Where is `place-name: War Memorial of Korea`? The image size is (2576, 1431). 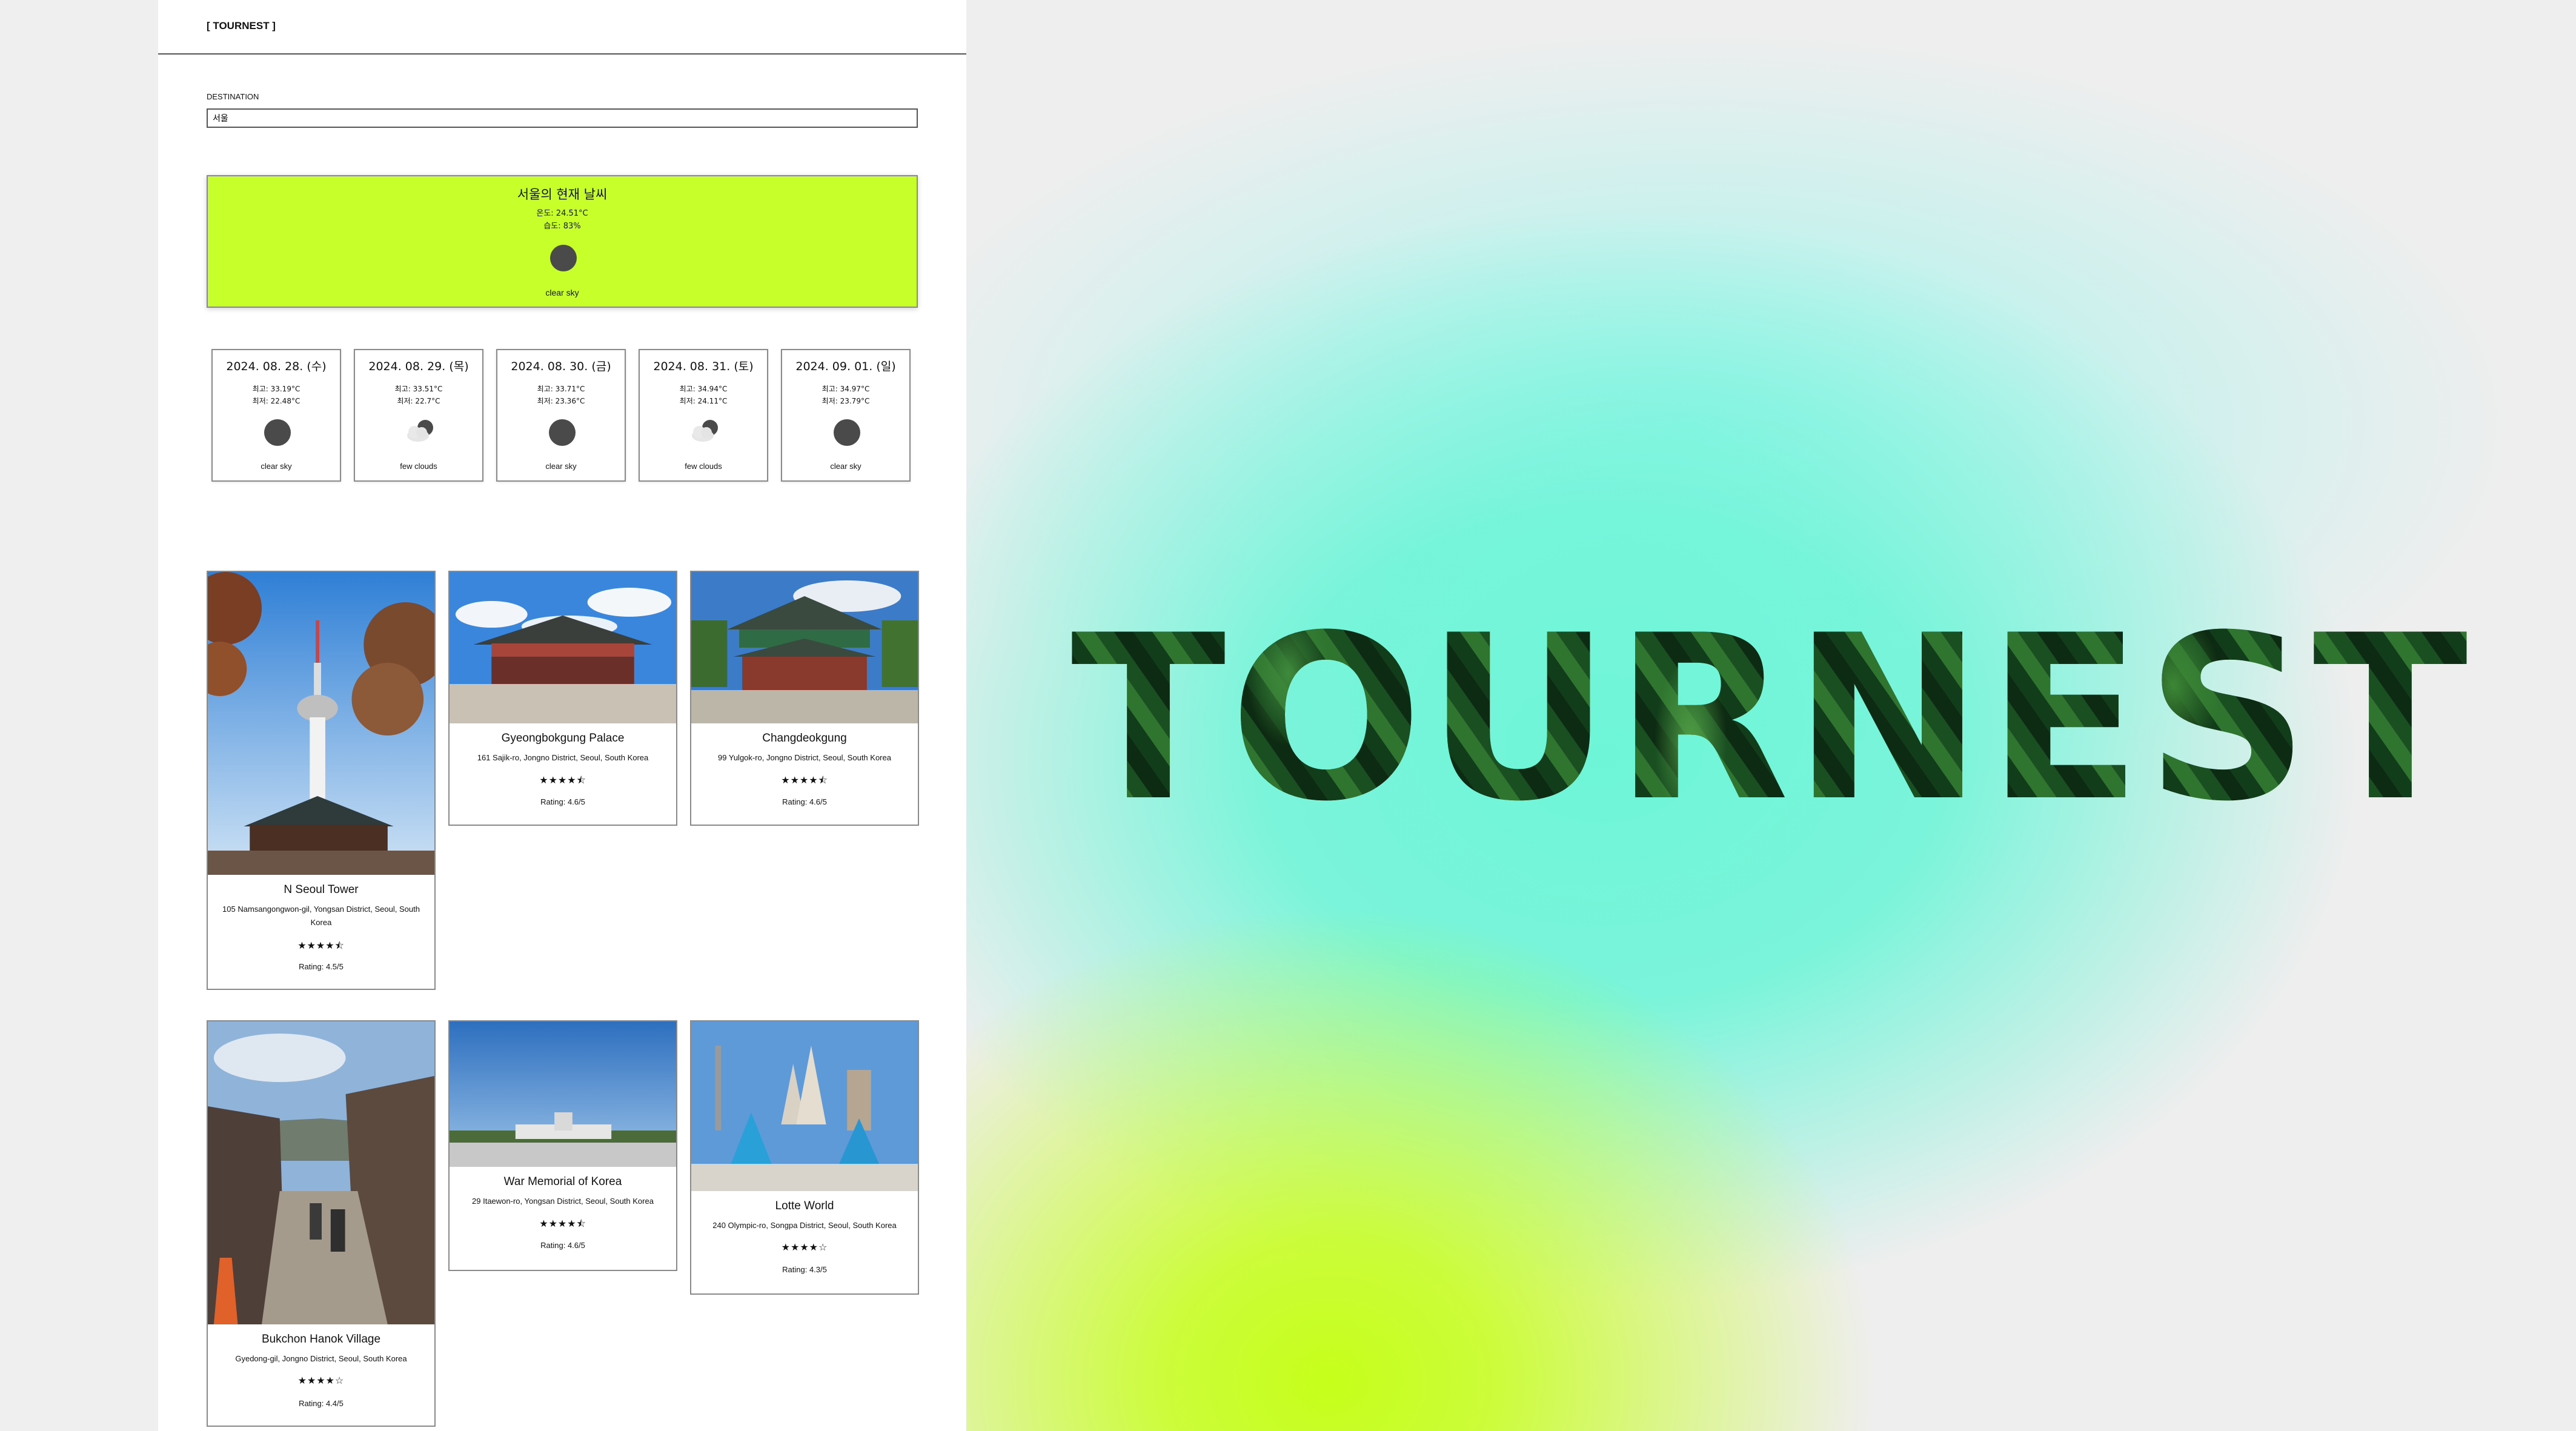 place-name: War Memorial of Korea is located at coordinates (562, 1181).